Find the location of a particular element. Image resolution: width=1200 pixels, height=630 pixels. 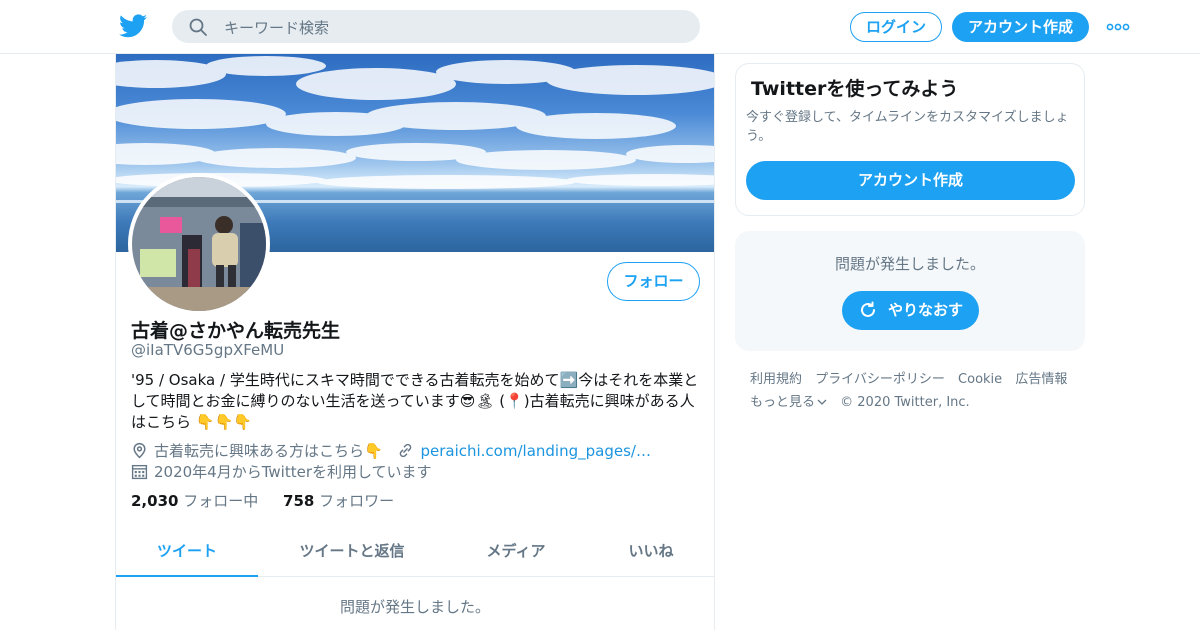

footer-link-ads: 広告情報 is located at coordinates (1041, 379).